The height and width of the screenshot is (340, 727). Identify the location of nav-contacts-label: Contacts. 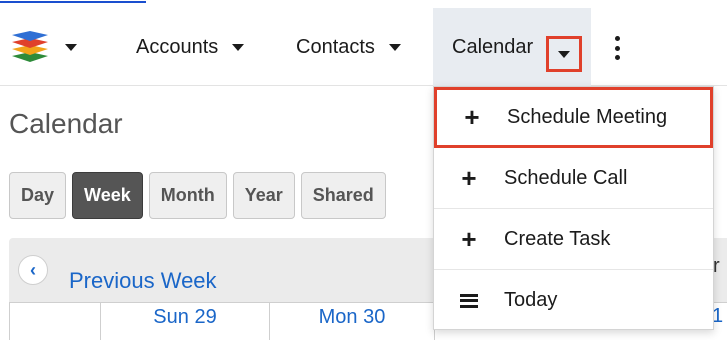
(335, 46).